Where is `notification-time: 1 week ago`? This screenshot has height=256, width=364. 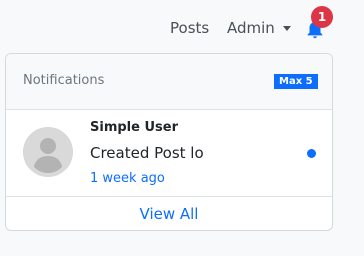
notification-time: 1 week ago is located at coordinates (127, 178).